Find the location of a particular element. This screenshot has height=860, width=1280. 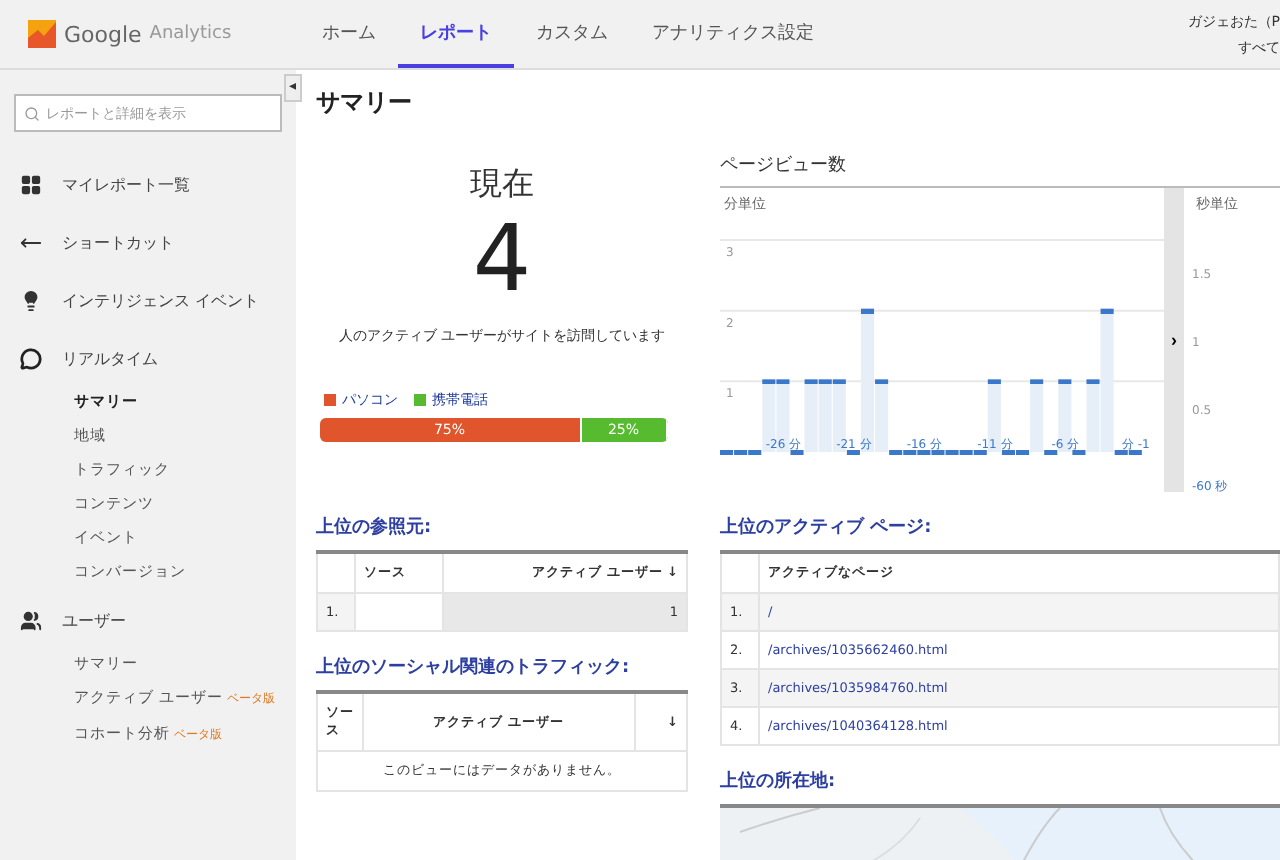

now-heading: 現在 is located at coordinates (502, 185).